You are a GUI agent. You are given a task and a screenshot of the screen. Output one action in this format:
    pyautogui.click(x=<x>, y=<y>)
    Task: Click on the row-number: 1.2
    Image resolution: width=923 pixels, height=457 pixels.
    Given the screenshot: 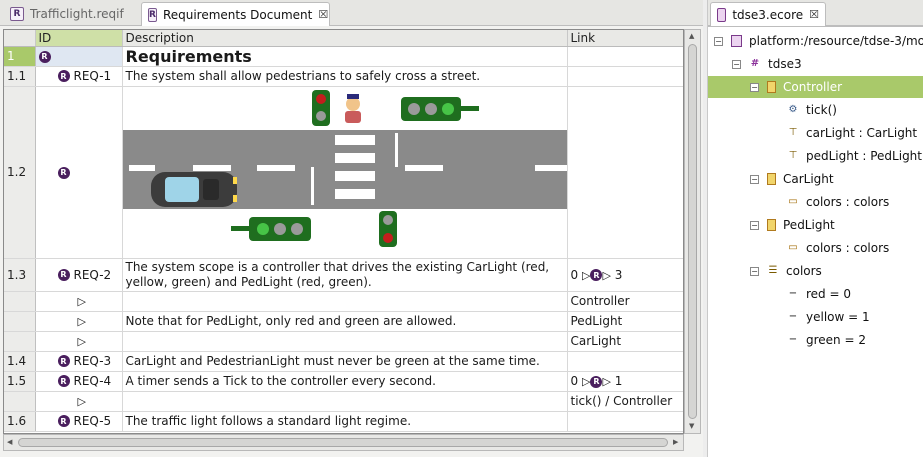 What is the action you would take?
    pyautogui.click(x=20, y=172)
    